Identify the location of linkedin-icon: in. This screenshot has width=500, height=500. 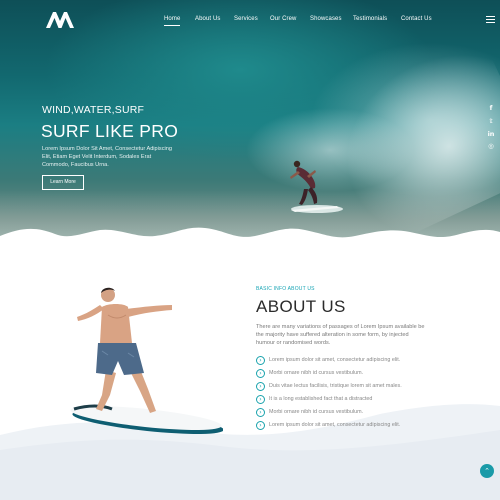
(491, 134).